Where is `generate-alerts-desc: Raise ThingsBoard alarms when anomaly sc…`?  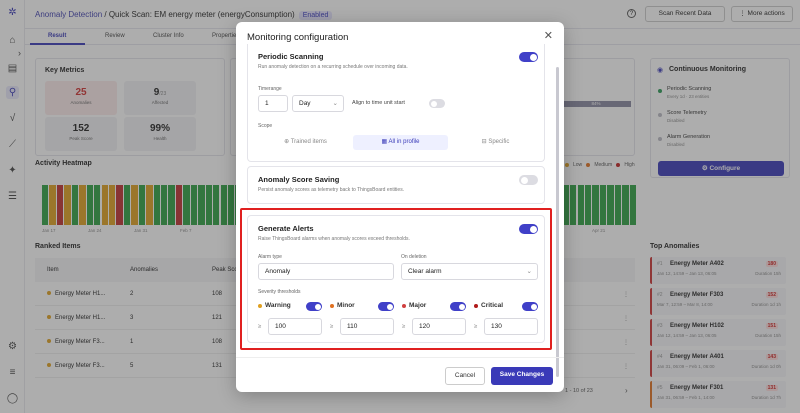
generate-alerts-desc: Raise ThingsBoard alarms when anomaly sc… is located at coordinates (334, 239).